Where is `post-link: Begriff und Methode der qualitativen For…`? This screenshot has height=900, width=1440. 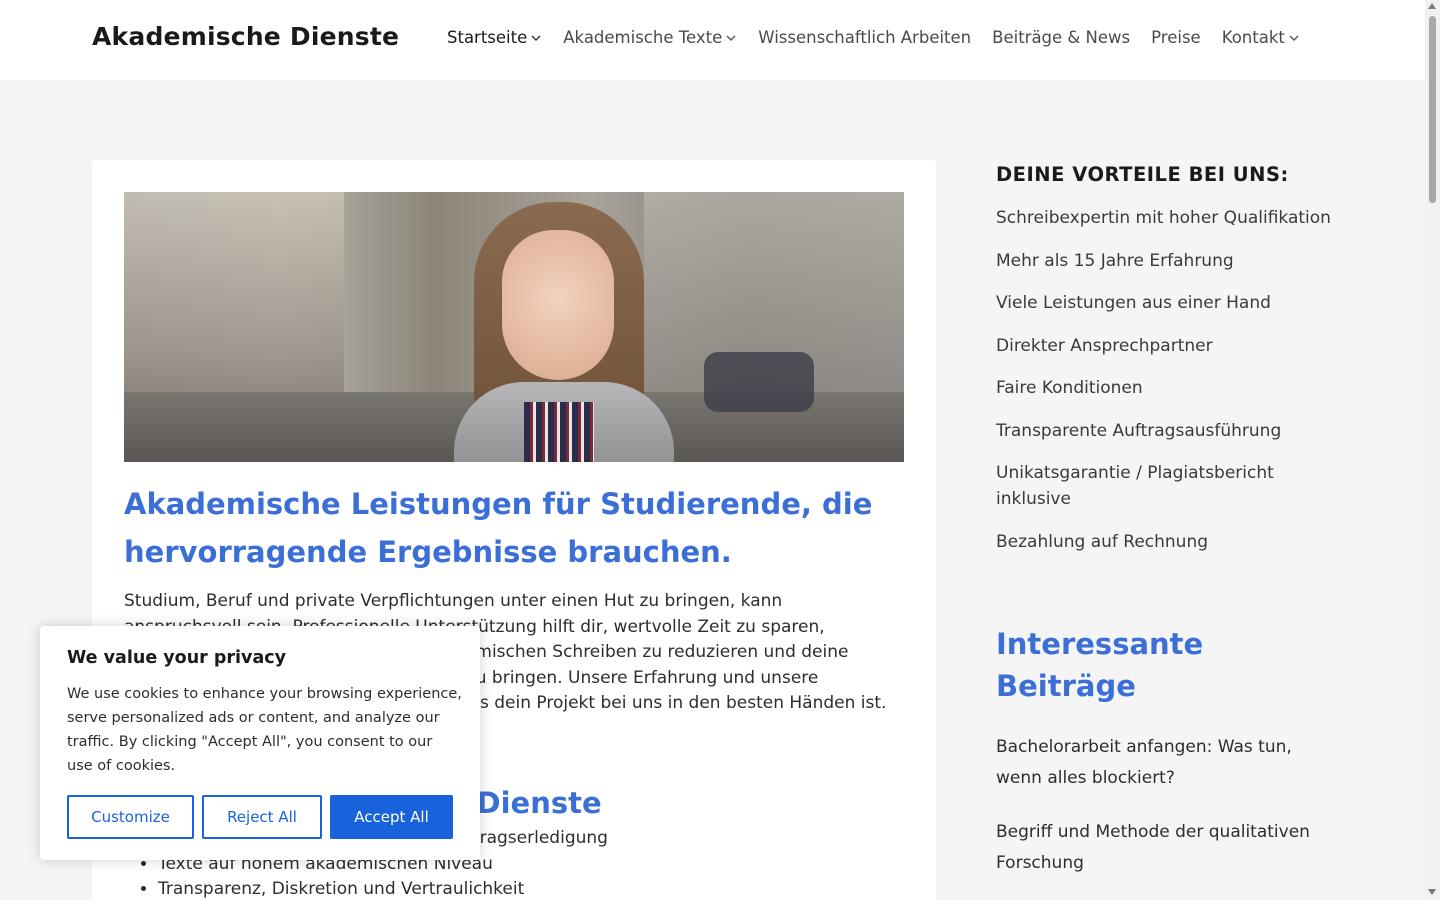
post-link: Begriff und Methode der qualitativen For… is located at coordinates (1161, 848).